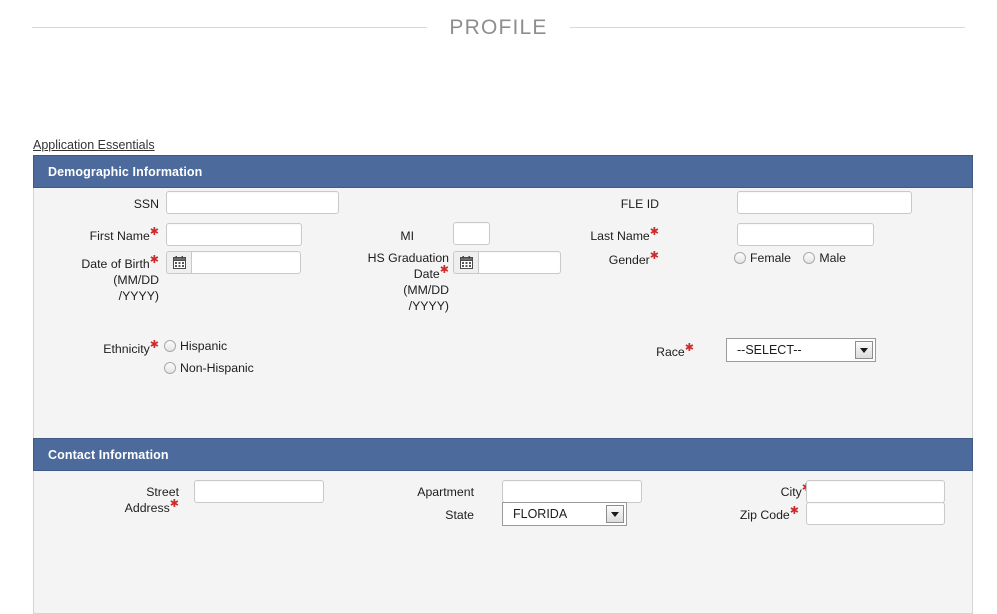  What do you see at coordinates (875, 513) in the screenshot?
I see `input-zip-code` at bounding box center [875, 513].